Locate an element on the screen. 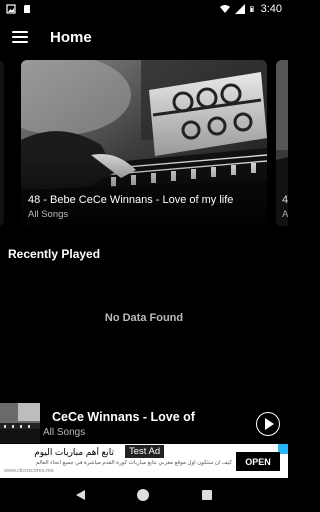  status-right: 3:40 is located at coordinates (250, 9).